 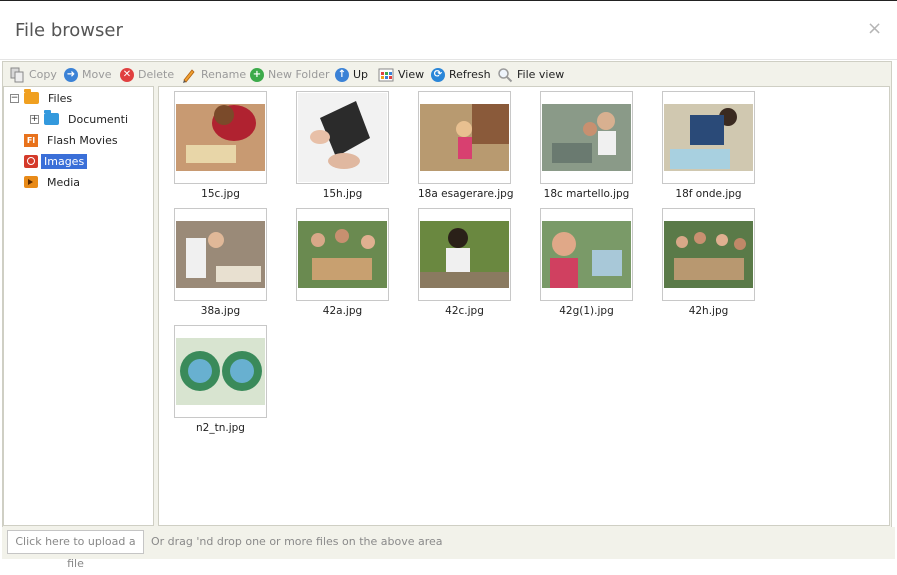 What do you see at coordinates (71, 74) in the screenshot?
I see `move-arrow-icon: ➜` at bounding box center [71, 74].